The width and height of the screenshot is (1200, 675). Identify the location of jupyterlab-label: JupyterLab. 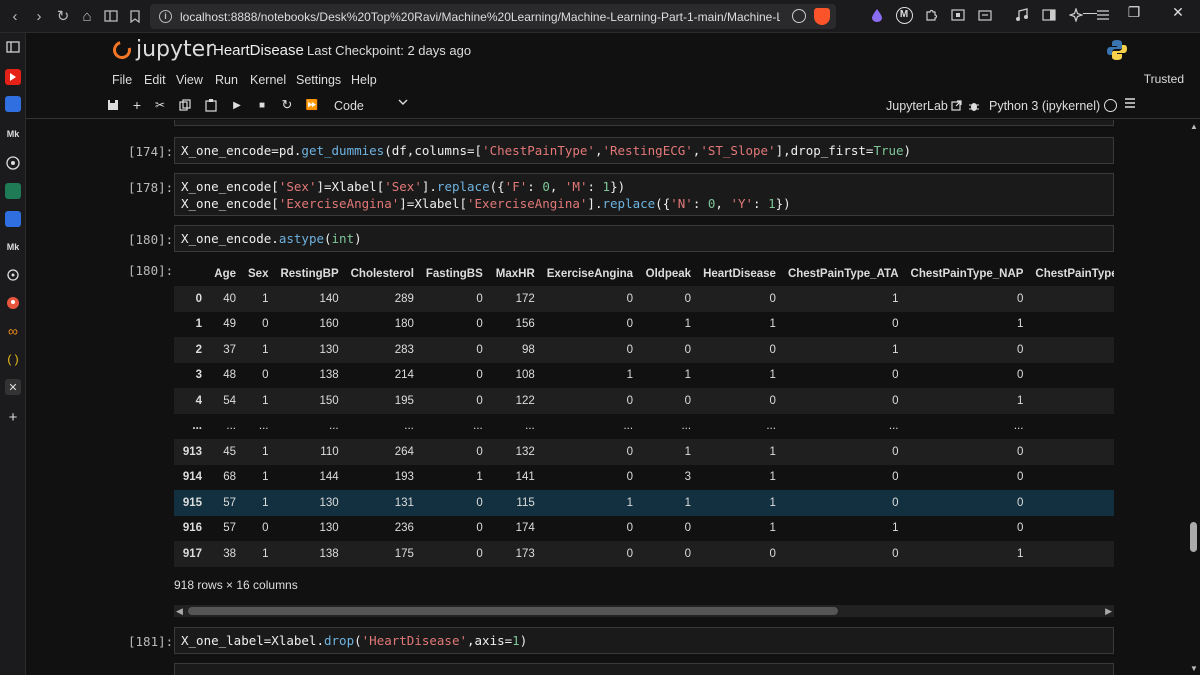
(917, 106).